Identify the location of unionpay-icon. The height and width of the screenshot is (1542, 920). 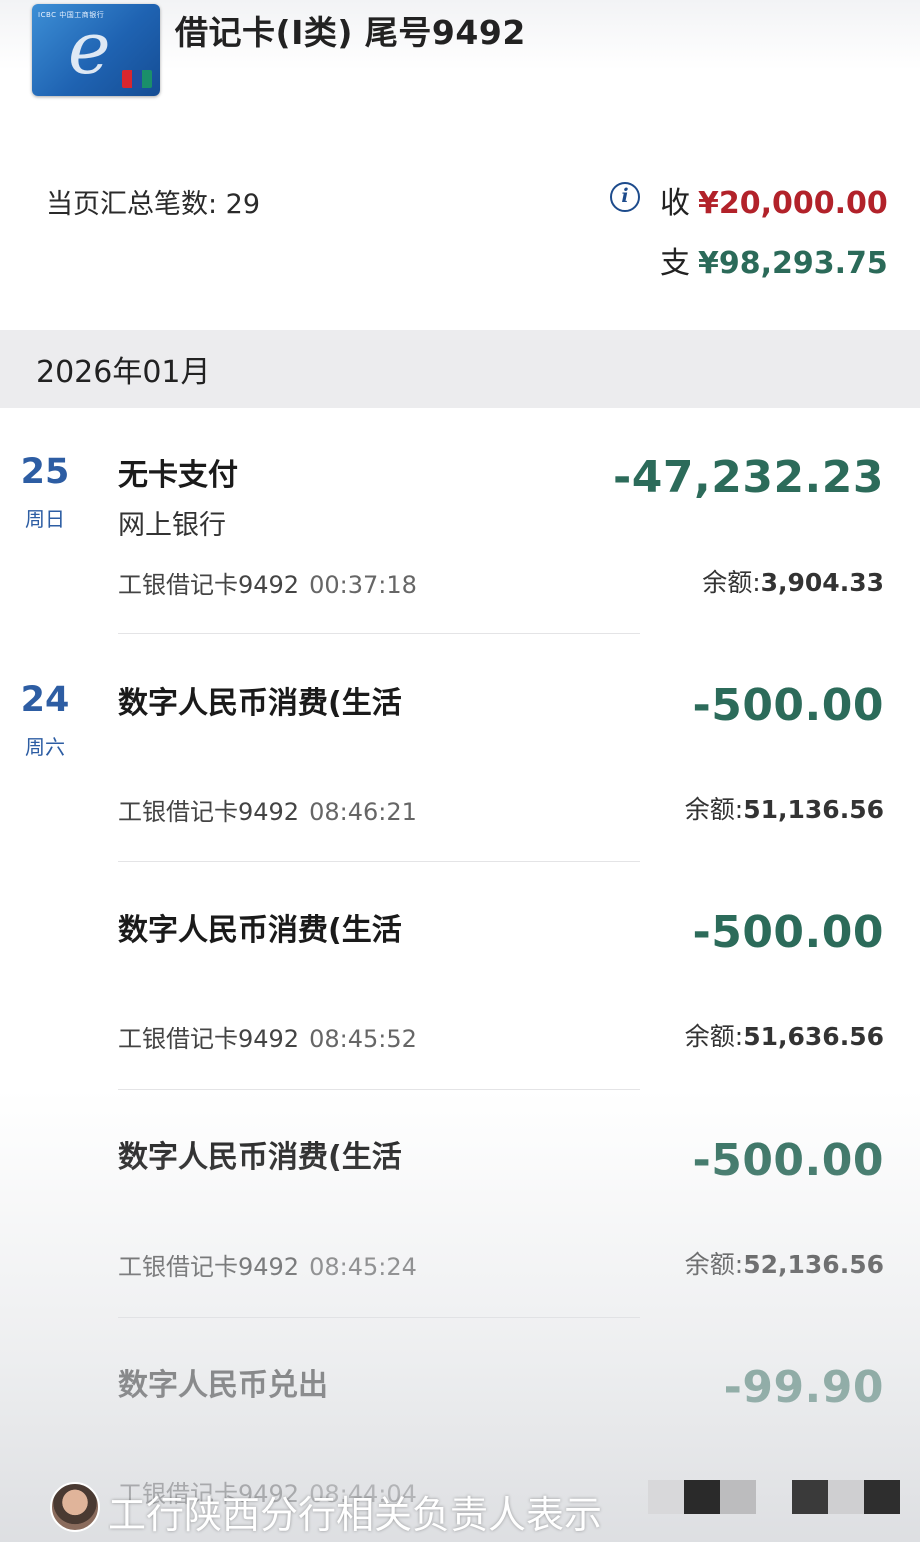
(137, 79).